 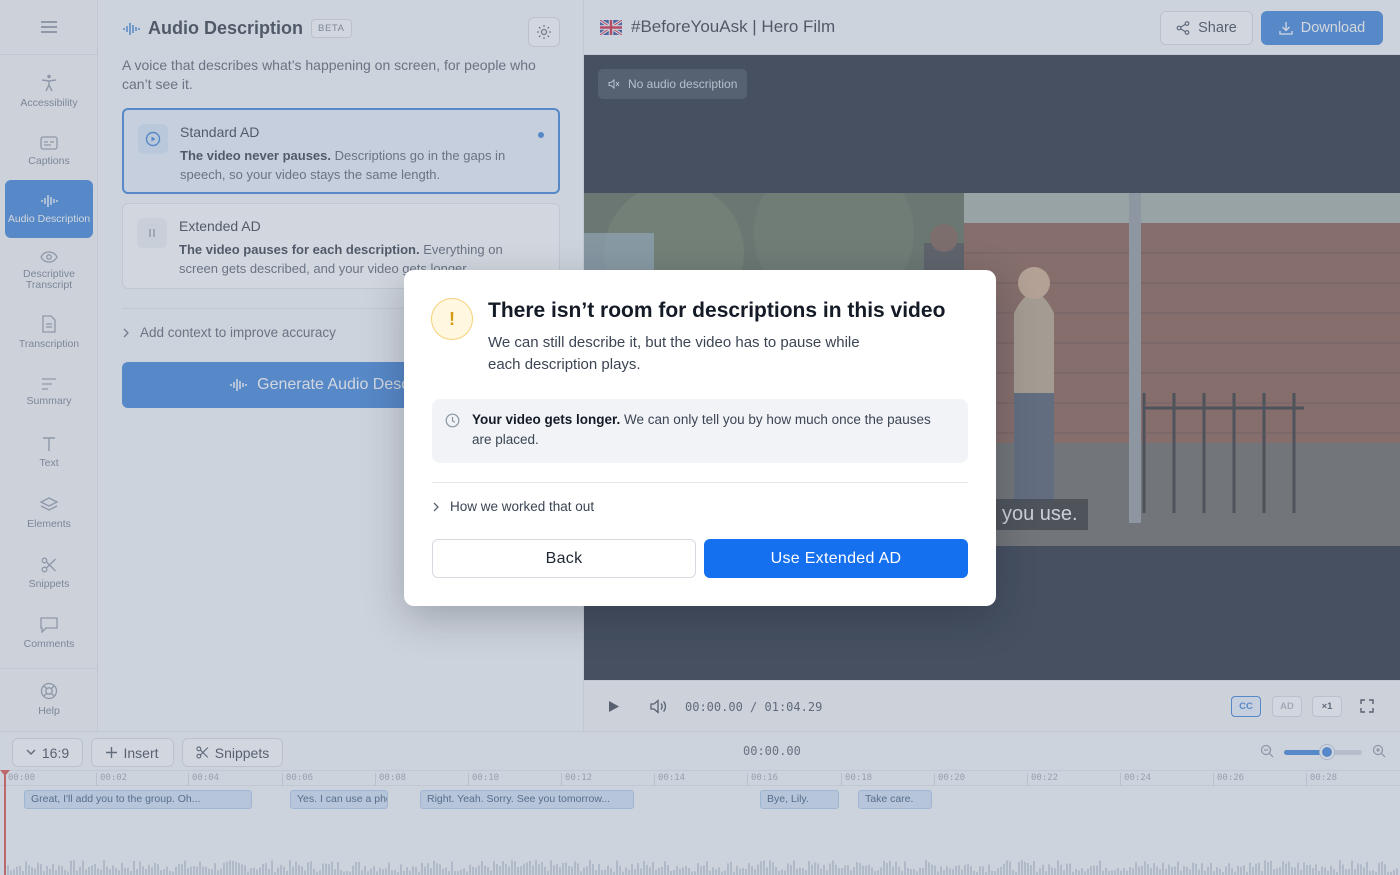 I want to click on chevron-right-icon, so click(x=436, y=506).